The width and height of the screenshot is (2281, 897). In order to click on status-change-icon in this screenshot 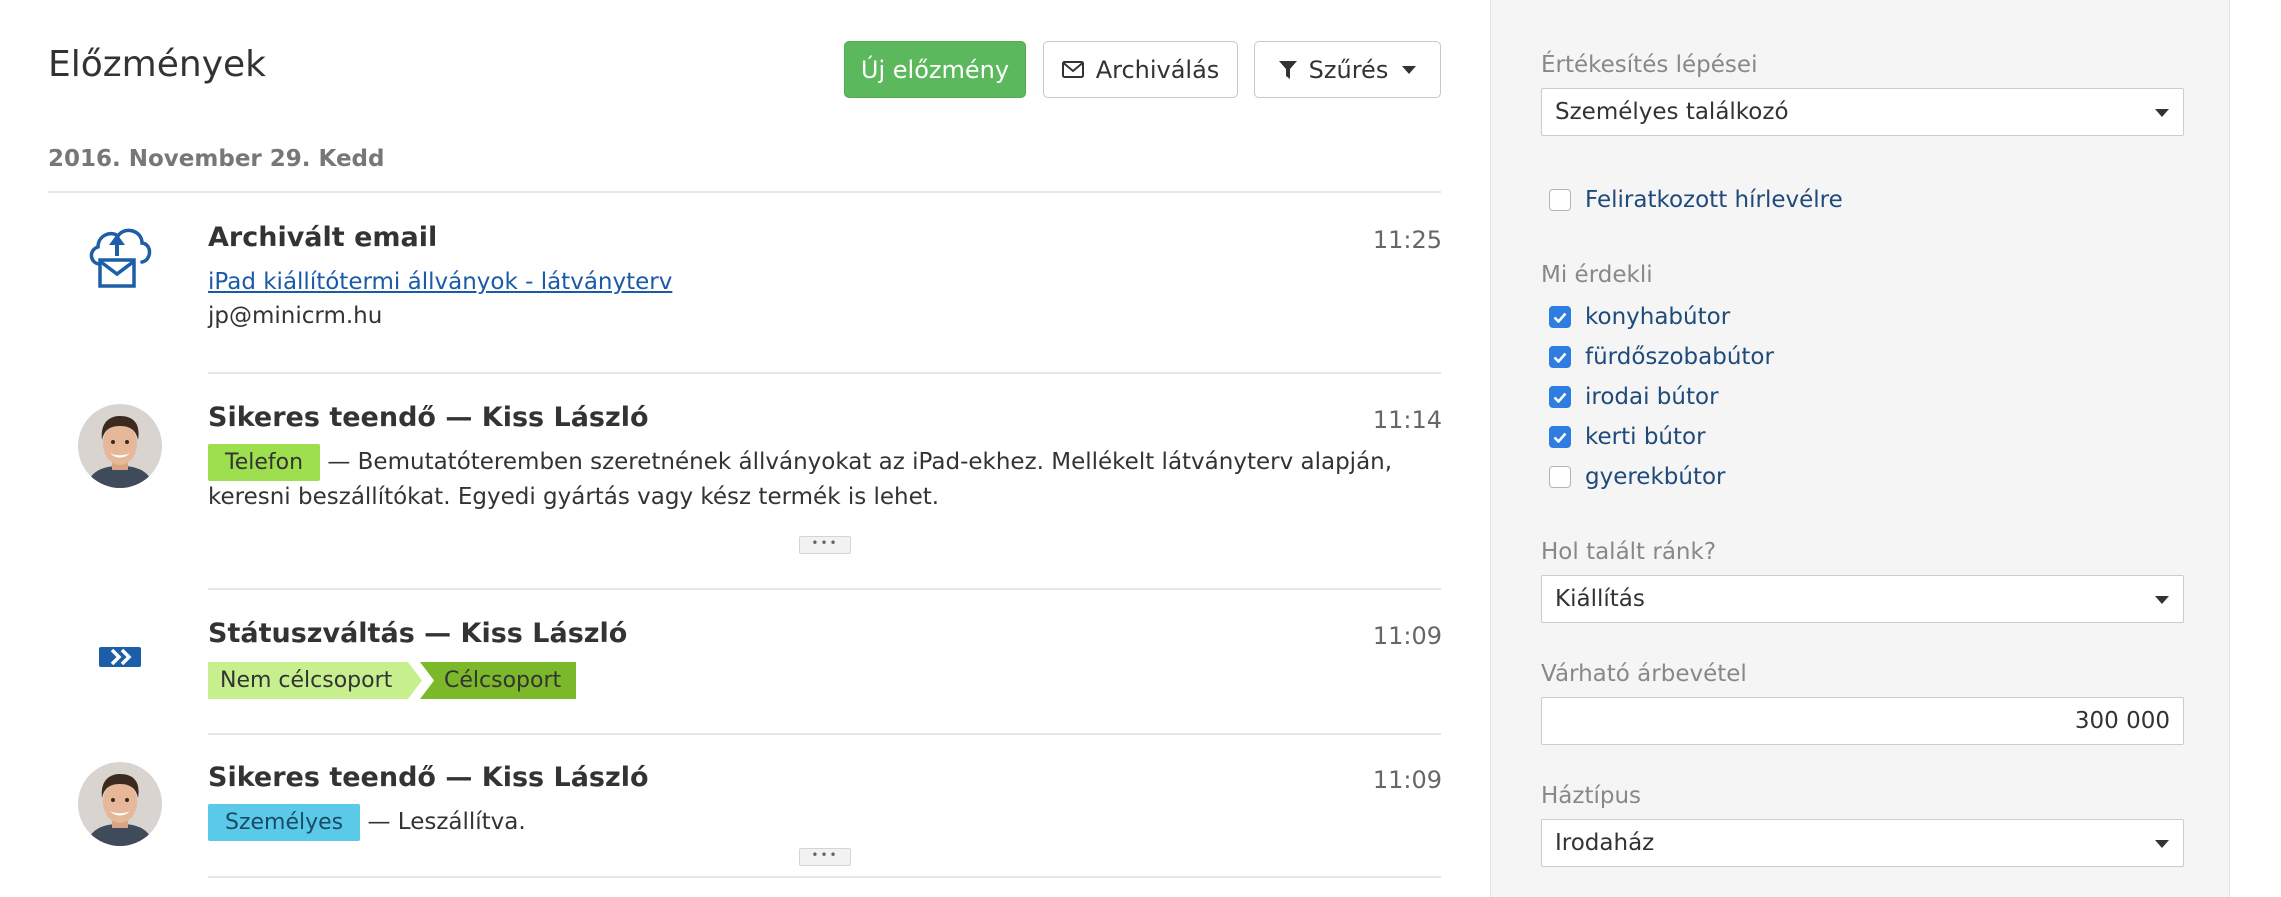, I will do `click(120, 659)`.